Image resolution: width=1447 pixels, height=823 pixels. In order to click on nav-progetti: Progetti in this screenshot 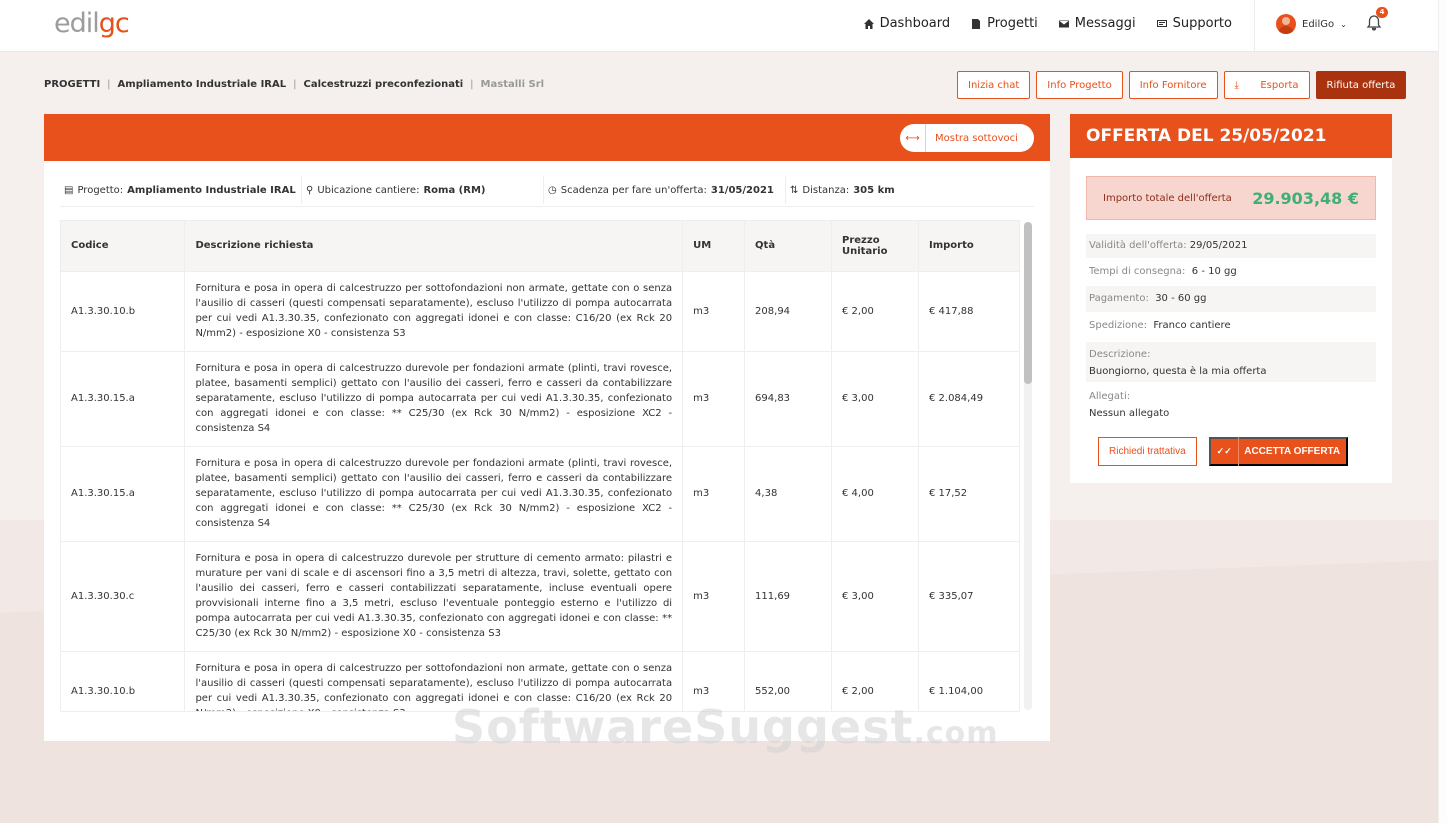, I will do `click(1004, 23)`.